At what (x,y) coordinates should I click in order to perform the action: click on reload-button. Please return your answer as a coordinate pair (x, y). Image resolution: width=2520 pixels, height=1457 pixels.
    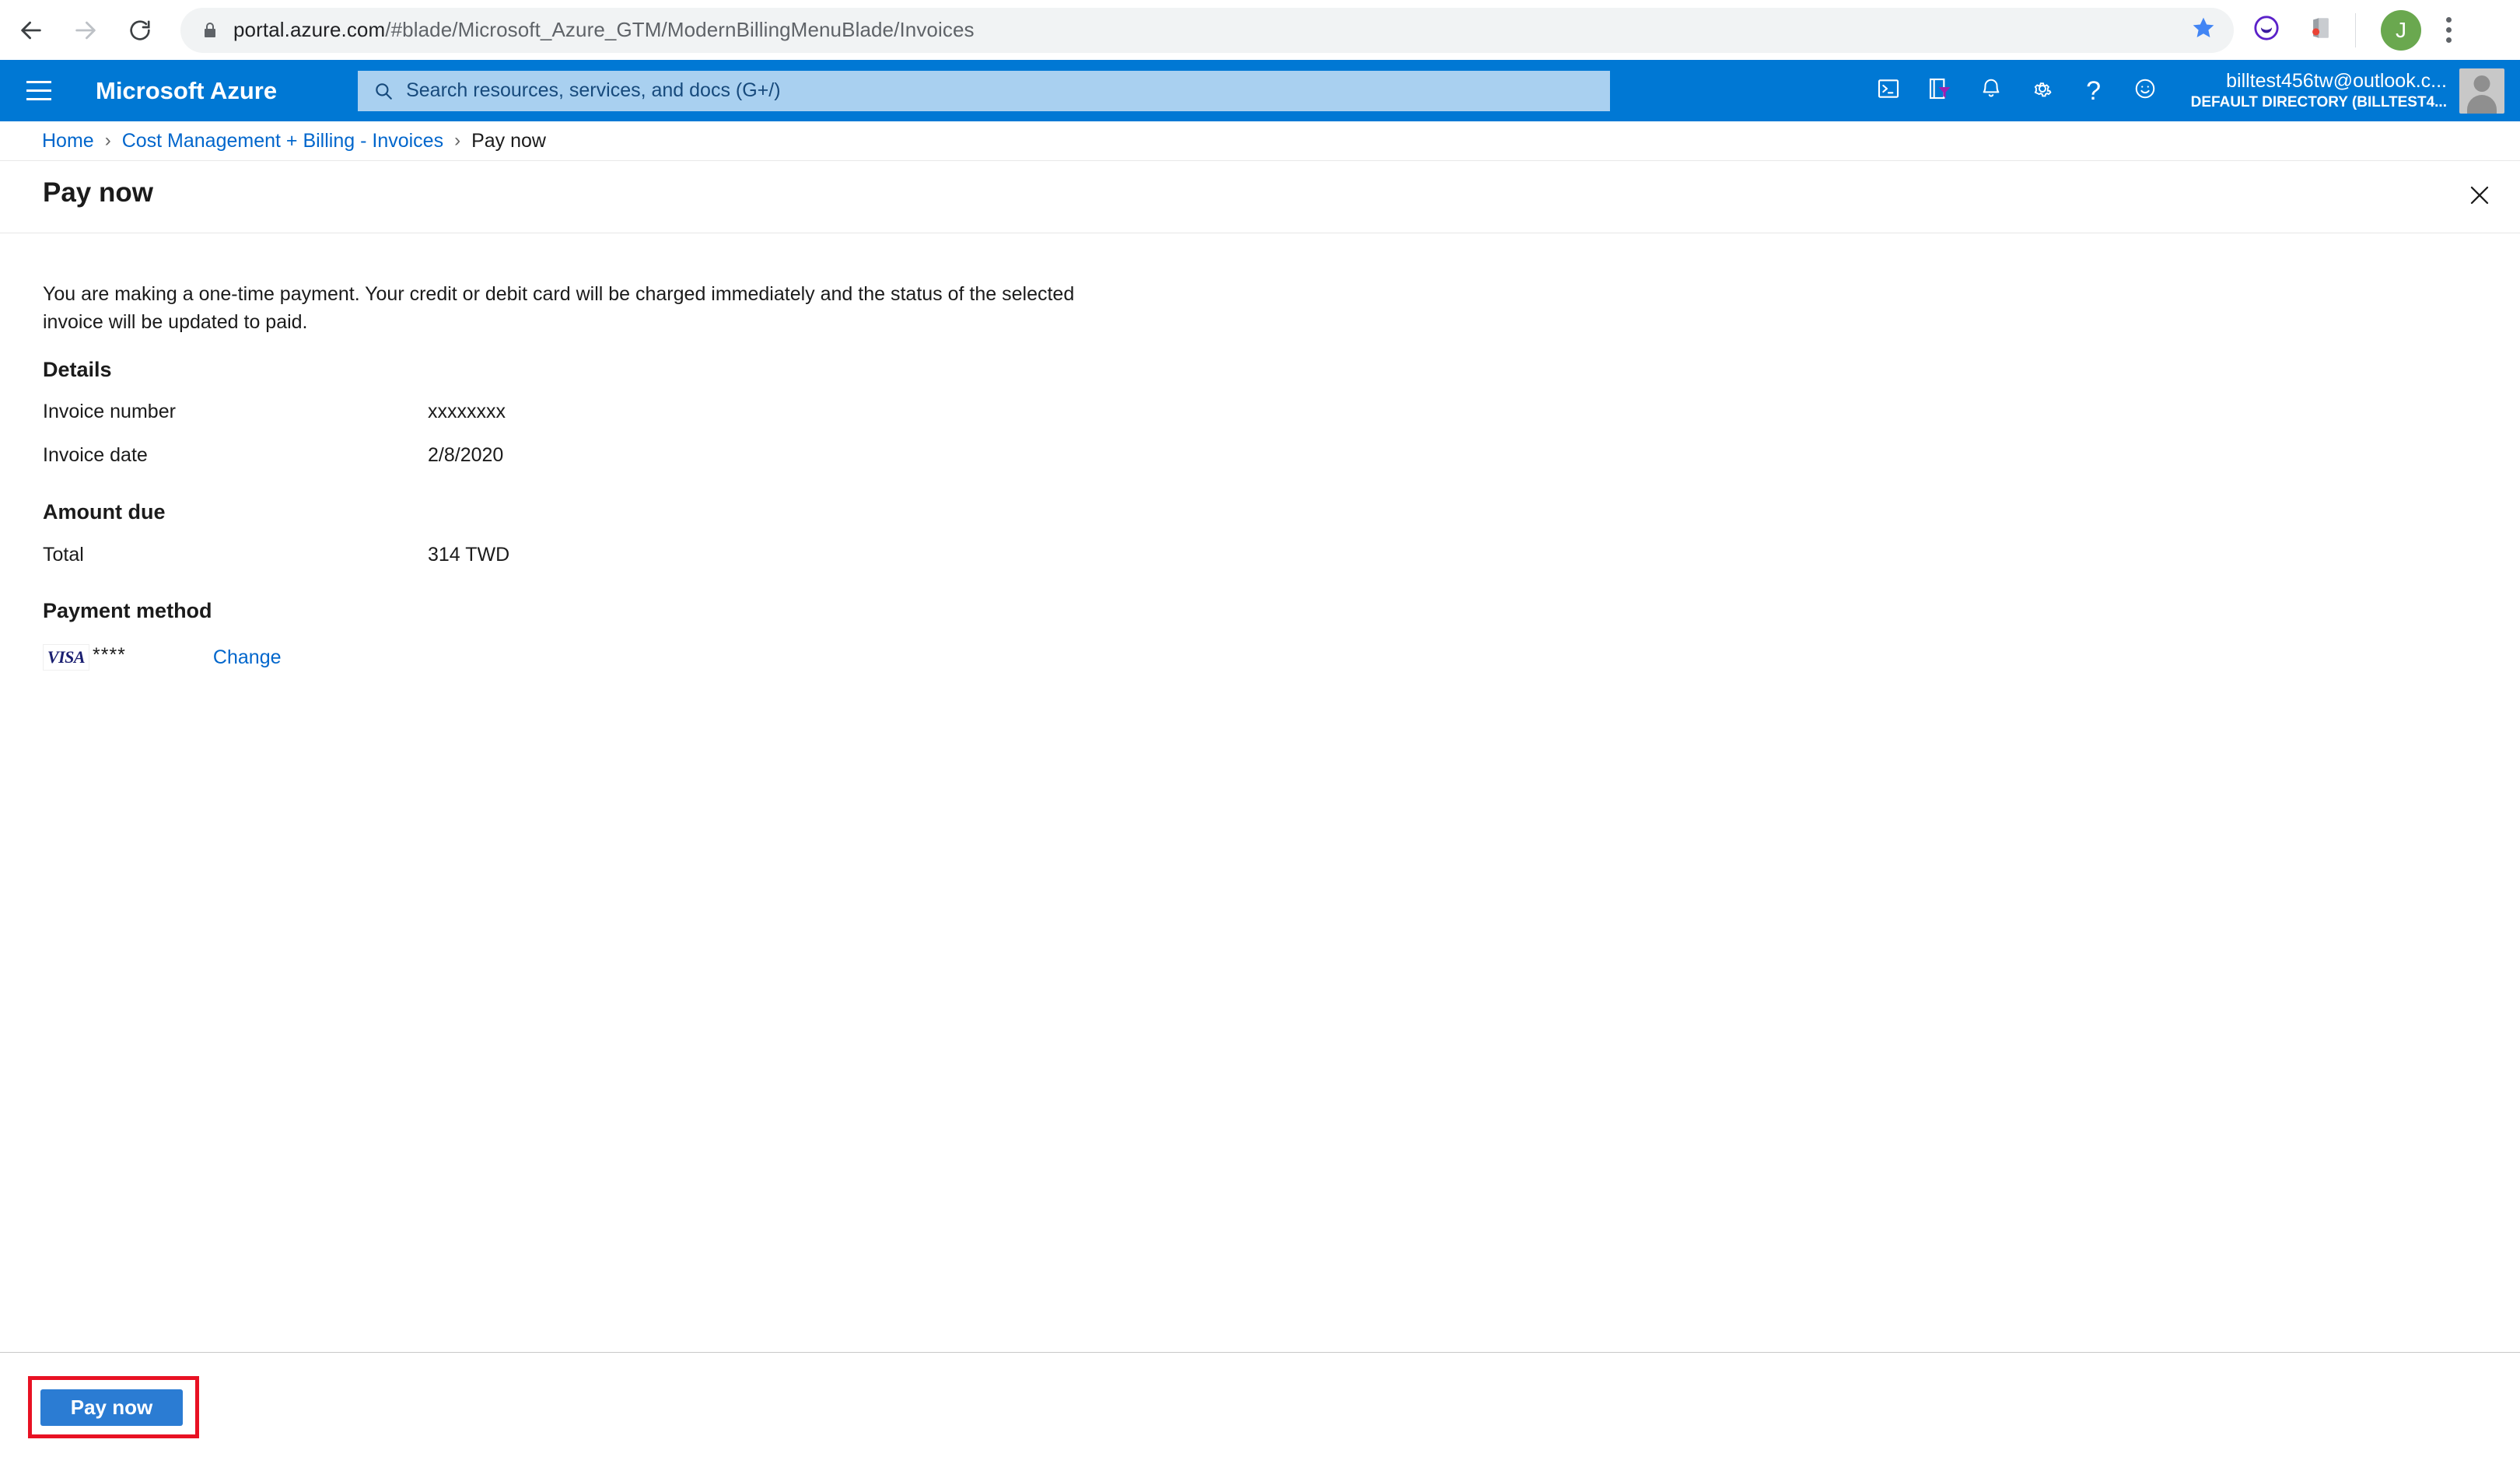
    Looking at the image, I should click on (140, 31).